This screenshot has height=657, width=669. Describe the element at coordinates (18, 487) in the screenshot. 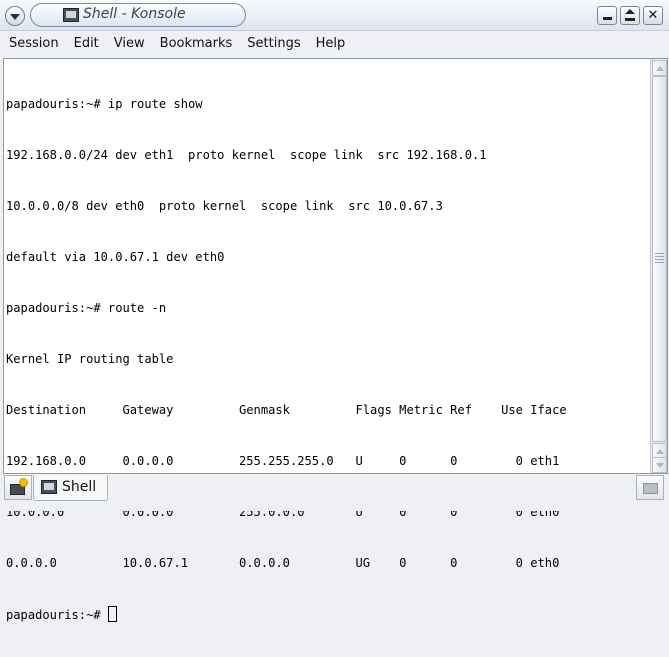

I see `new-session-button` at that location.